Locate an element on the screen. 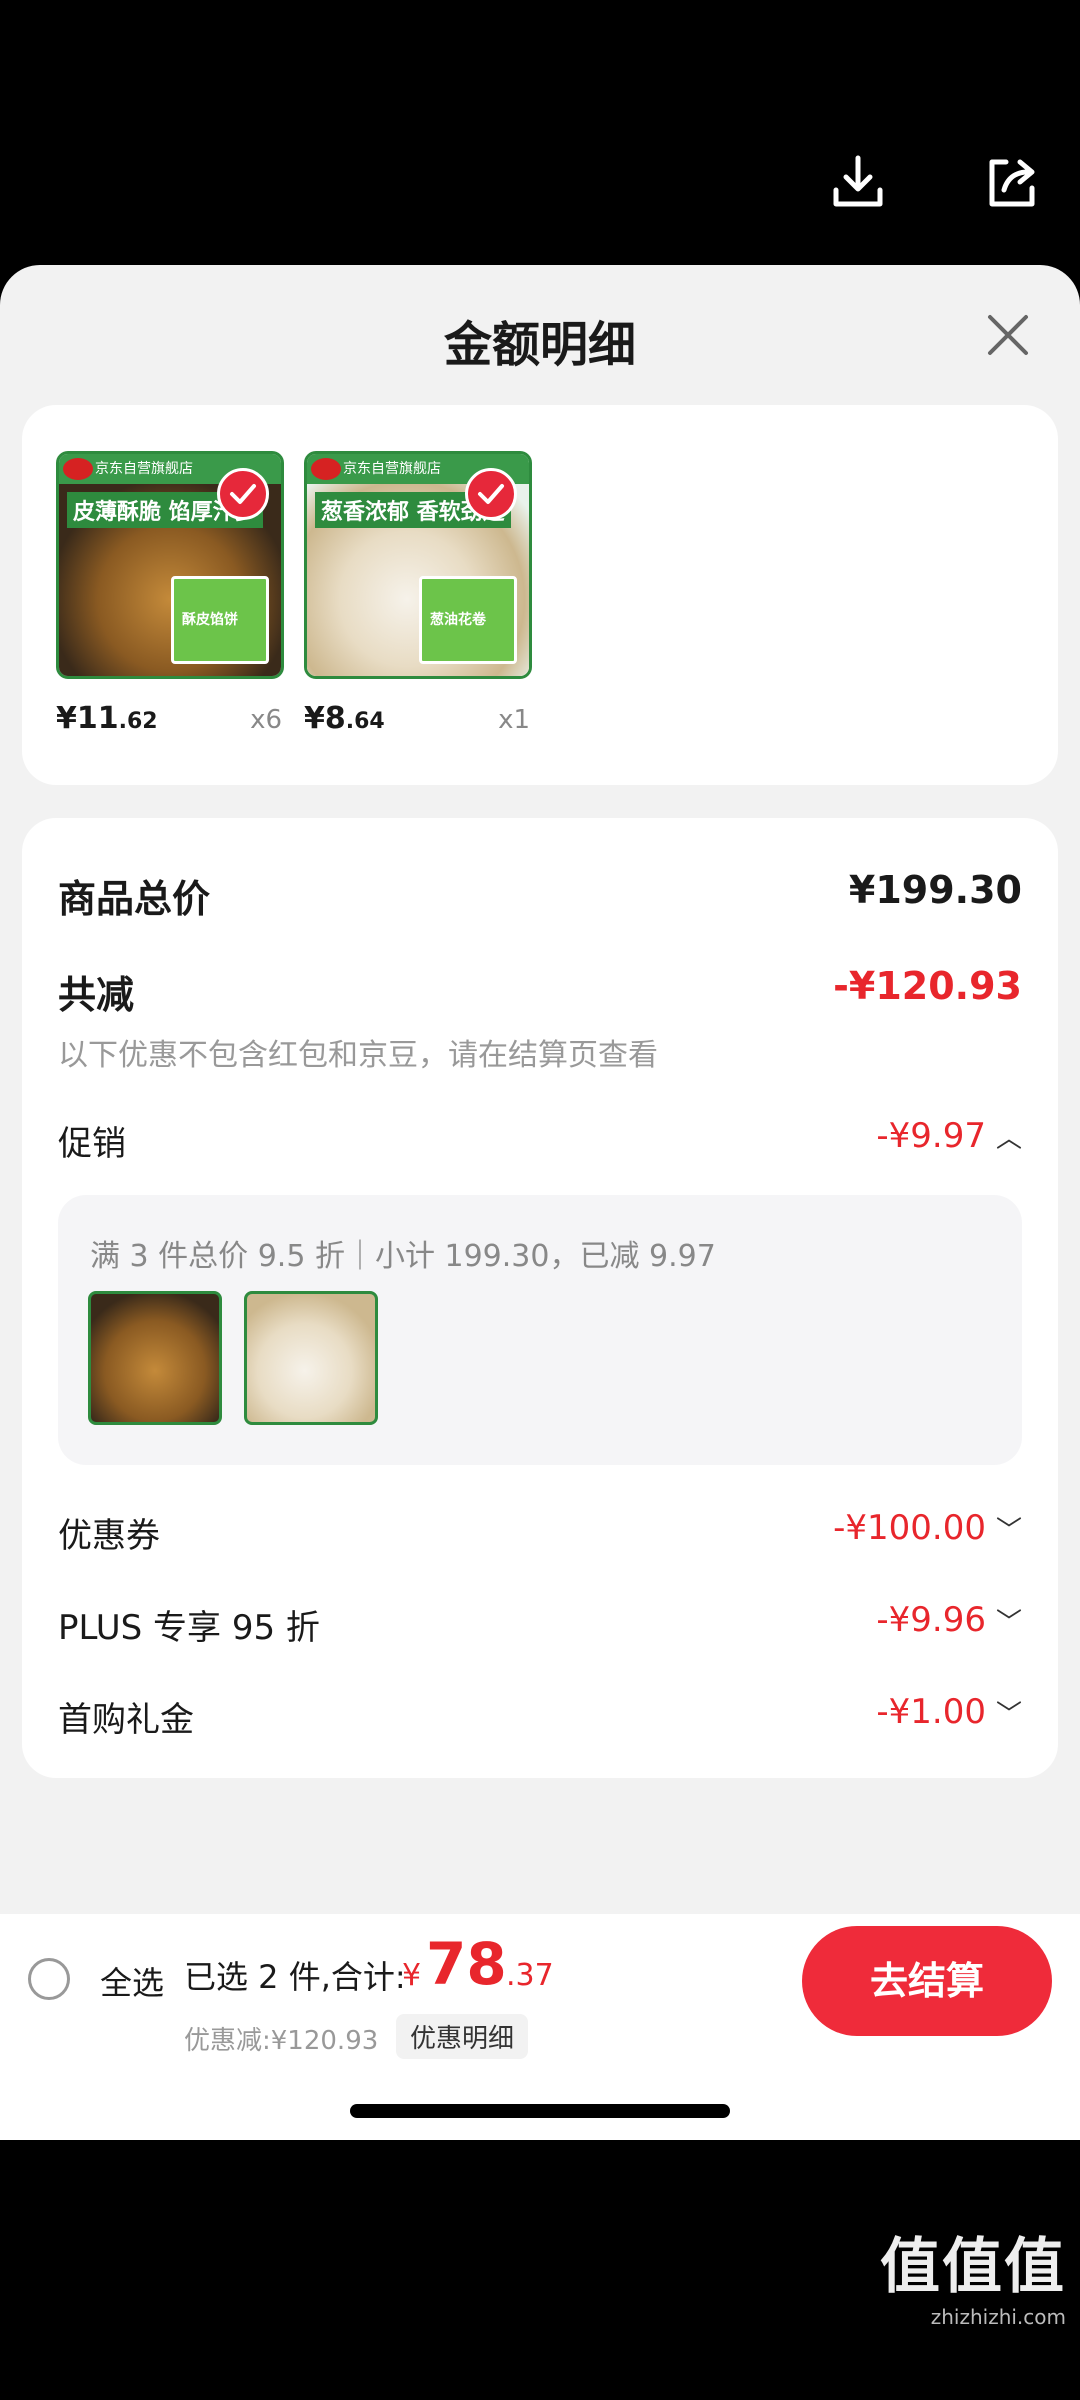 This screenshot has width=1080, height=2400. promo-detail-box: 满 3 件总价 9.5 折｜小计 199.30，已减 9.97 is located at coordinates (540, 1330).